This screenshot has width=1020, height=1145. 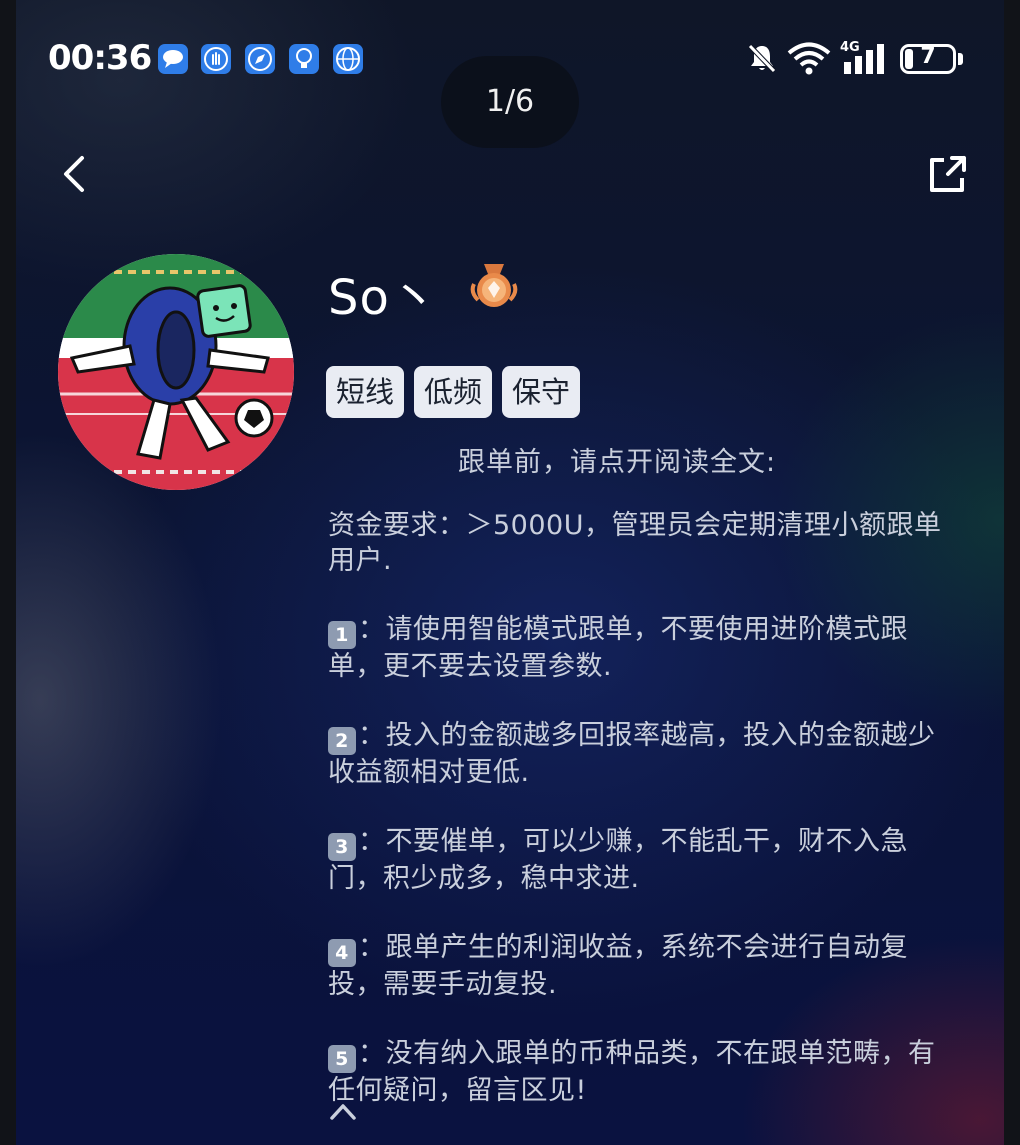 I want to click on rule-item: 3 ：不要催单，可以少赚，不能乱干，财不入急门，积少成多，稳中求进., so click(x=643, y=860).